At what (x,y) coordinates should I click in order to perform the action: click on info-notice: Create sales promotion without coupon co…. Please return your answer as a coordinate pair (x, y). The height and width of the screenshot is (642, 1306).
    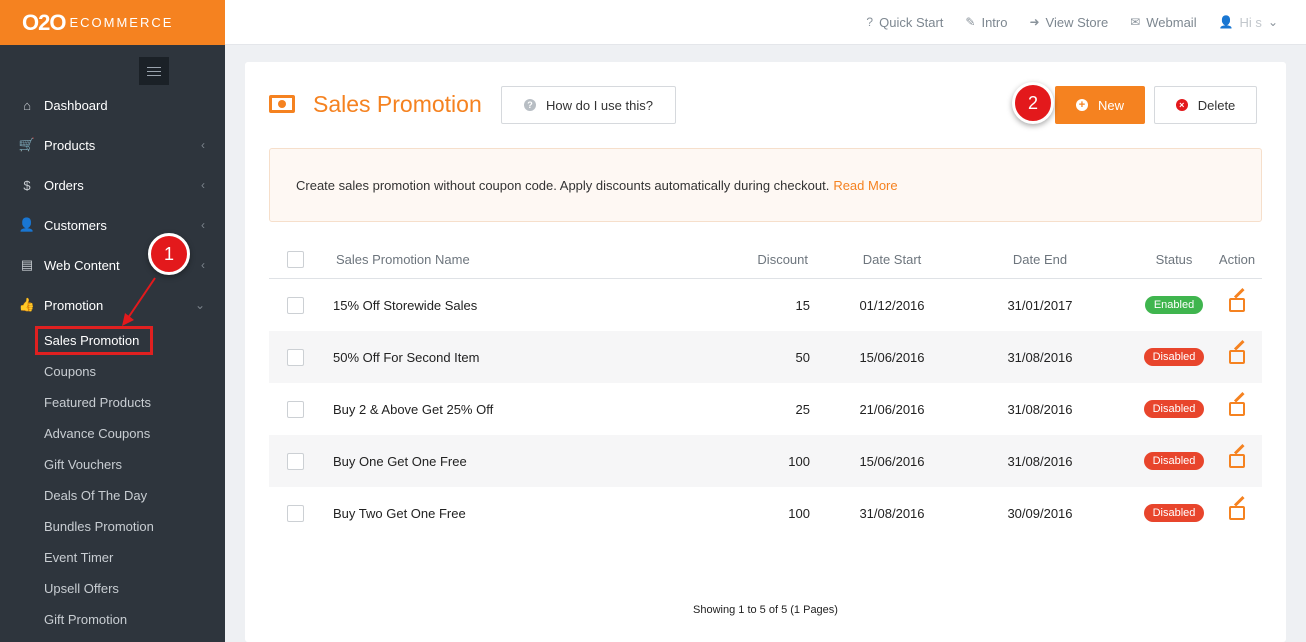
    Looking at the image, I should click on (765, 185).